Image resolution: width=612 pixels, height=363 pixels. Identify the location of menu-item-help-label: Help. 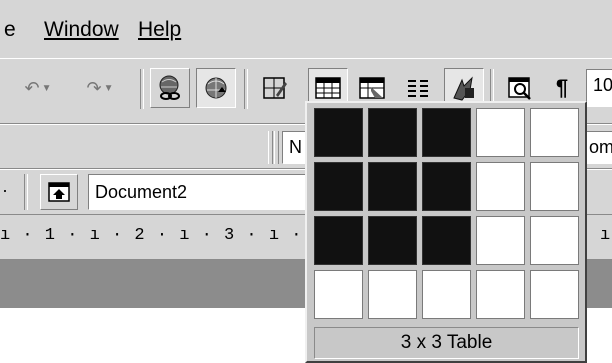
(160, 29).